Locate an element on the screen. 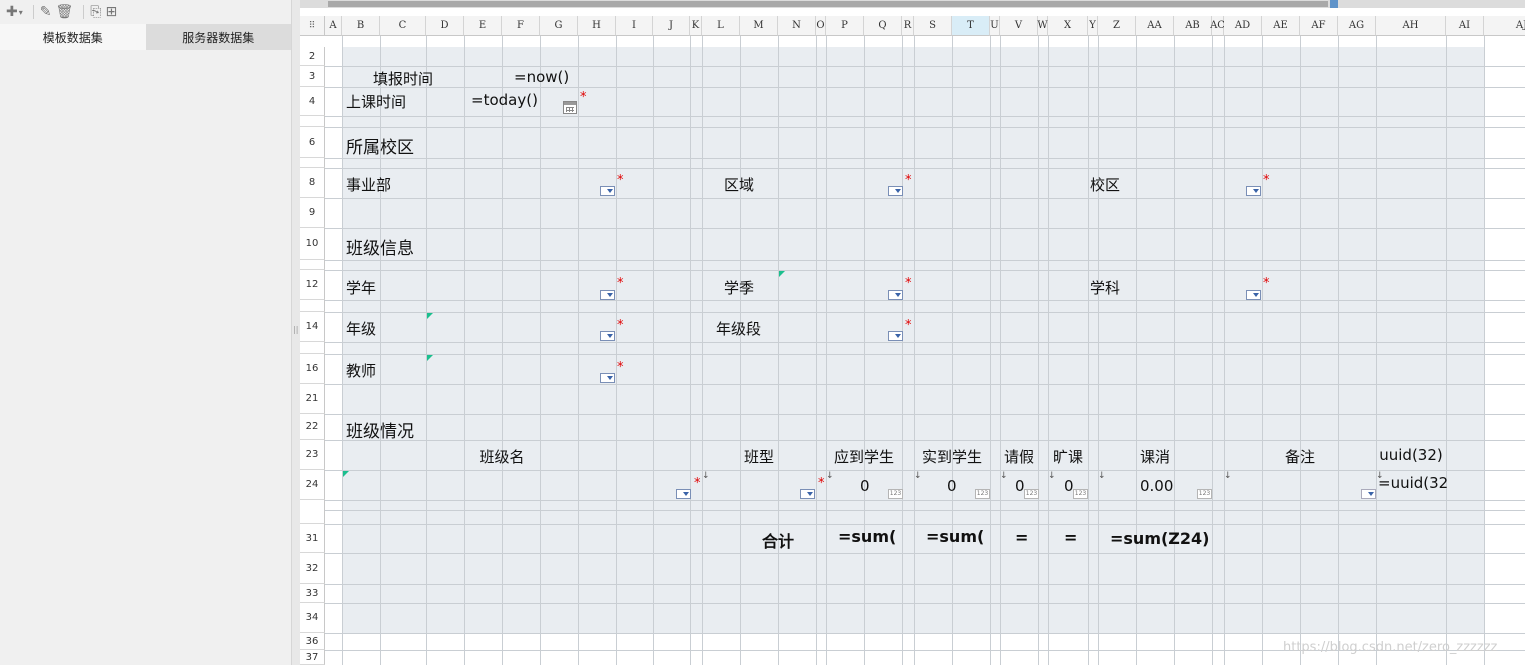 The image size is (1525, 665). row-header-4: 4 is located at coordinates (312, 101).